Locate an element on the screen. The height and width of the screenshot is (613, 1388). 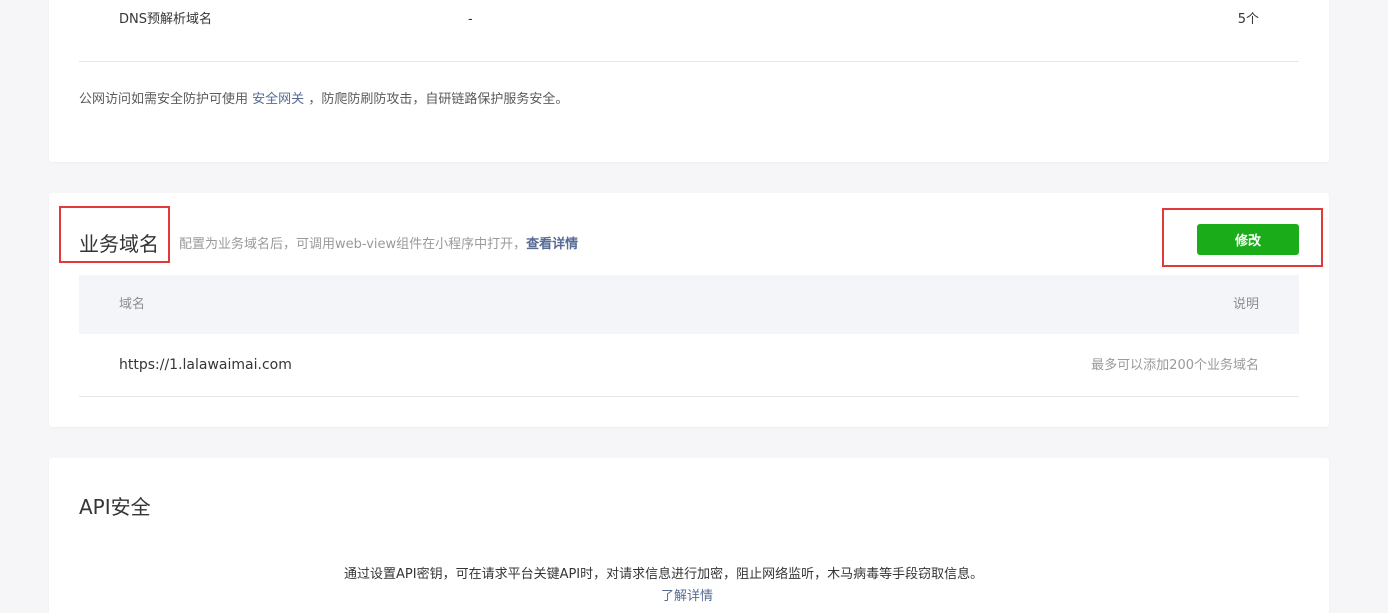
security-gateway-link: 安全网关 is located at coordinates (278, 99).